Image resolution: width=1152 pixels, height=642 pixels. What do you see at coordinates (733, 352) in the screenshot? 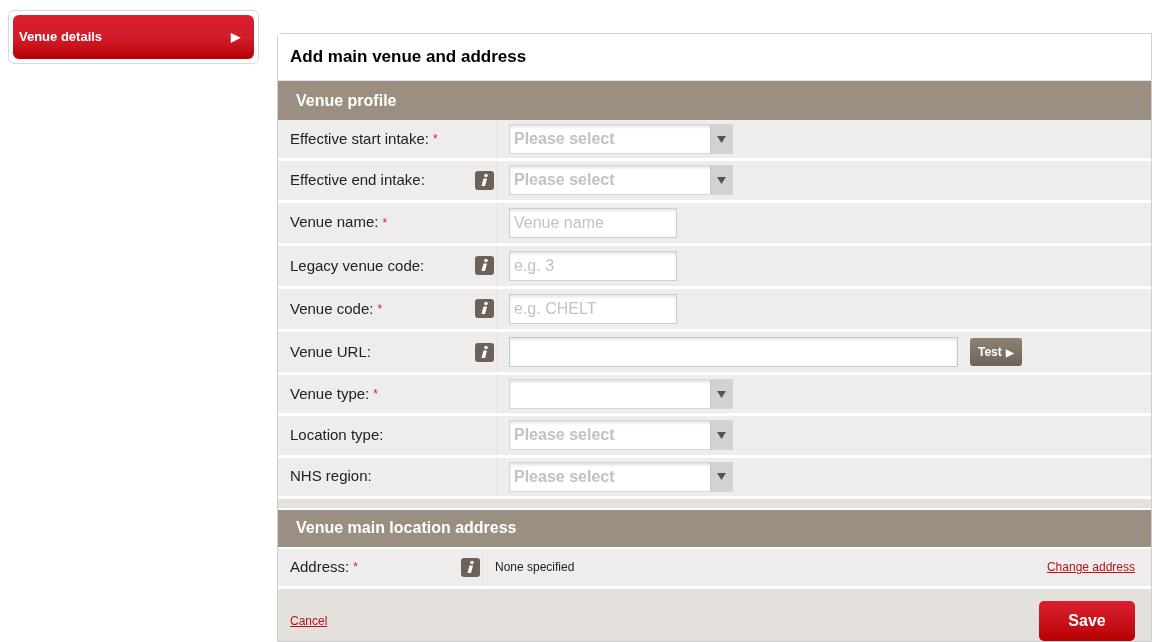
I see `url-field` at bounding box center [733, 352].